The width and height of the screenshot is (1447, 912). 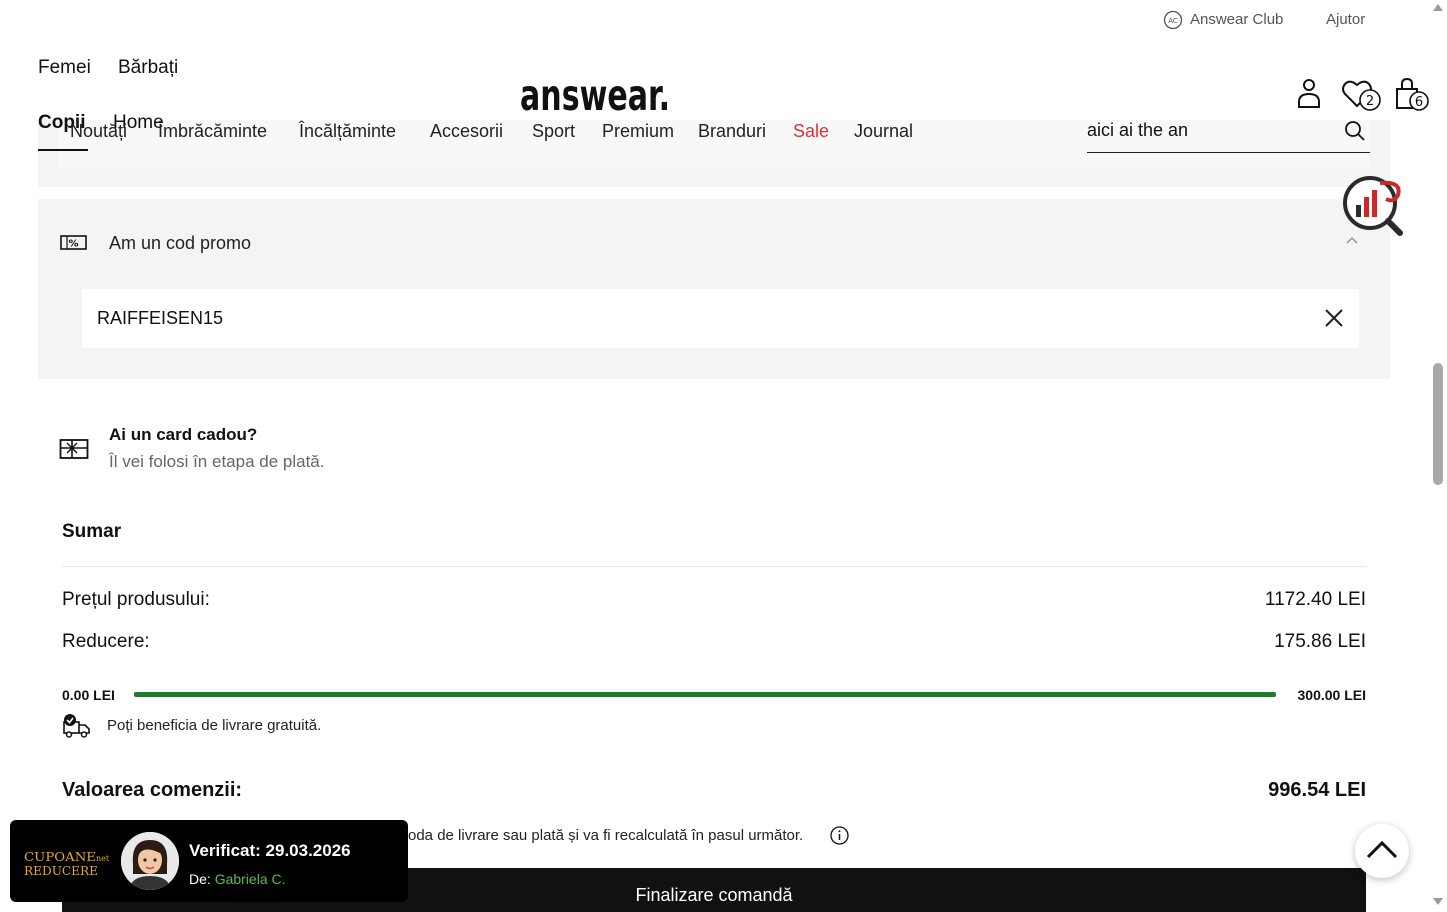 I want to click on verifier-avatar, so click(x=150, y=861).